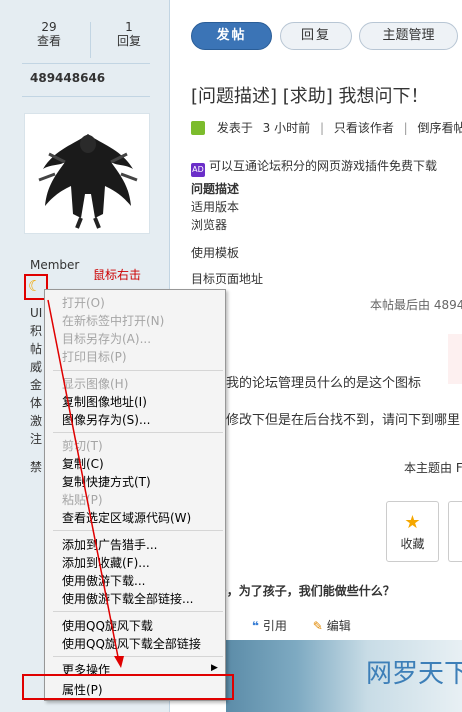 The width and height of the screenshot is (462, 712). What do you see at coordinates (275, 626) in the screenshot?
I see `quote-action: 引用` at bounding box center [275, 626].